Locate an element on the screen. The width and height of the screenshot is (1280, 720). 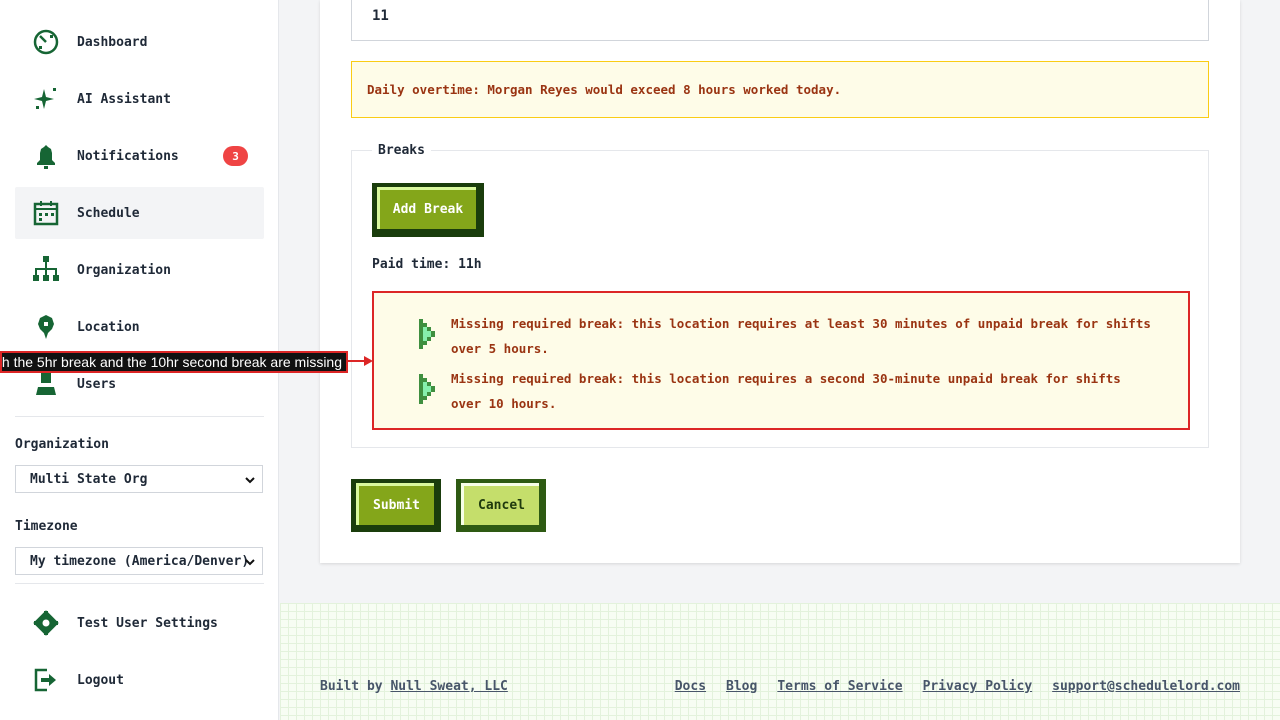
organization-label: Organization is located at coordinates (62, 444).